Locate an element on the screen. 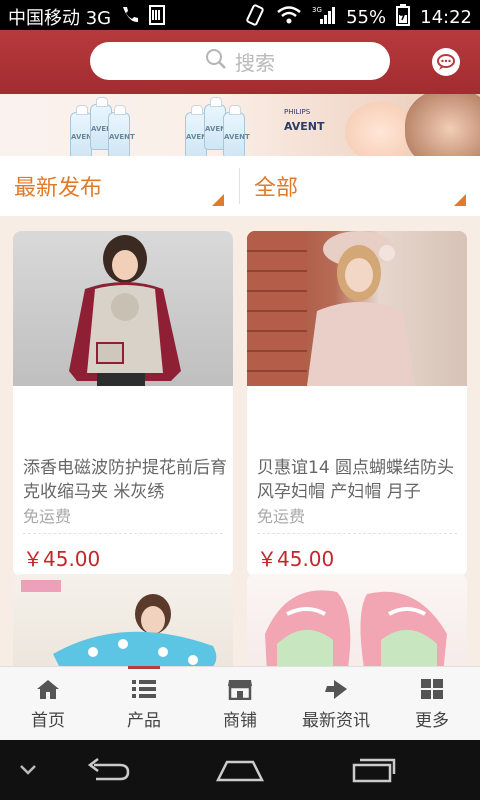 This screenshot has height=800, width=480. status-right: 3G 55% 14:22 is located at coordinates (358, 17).